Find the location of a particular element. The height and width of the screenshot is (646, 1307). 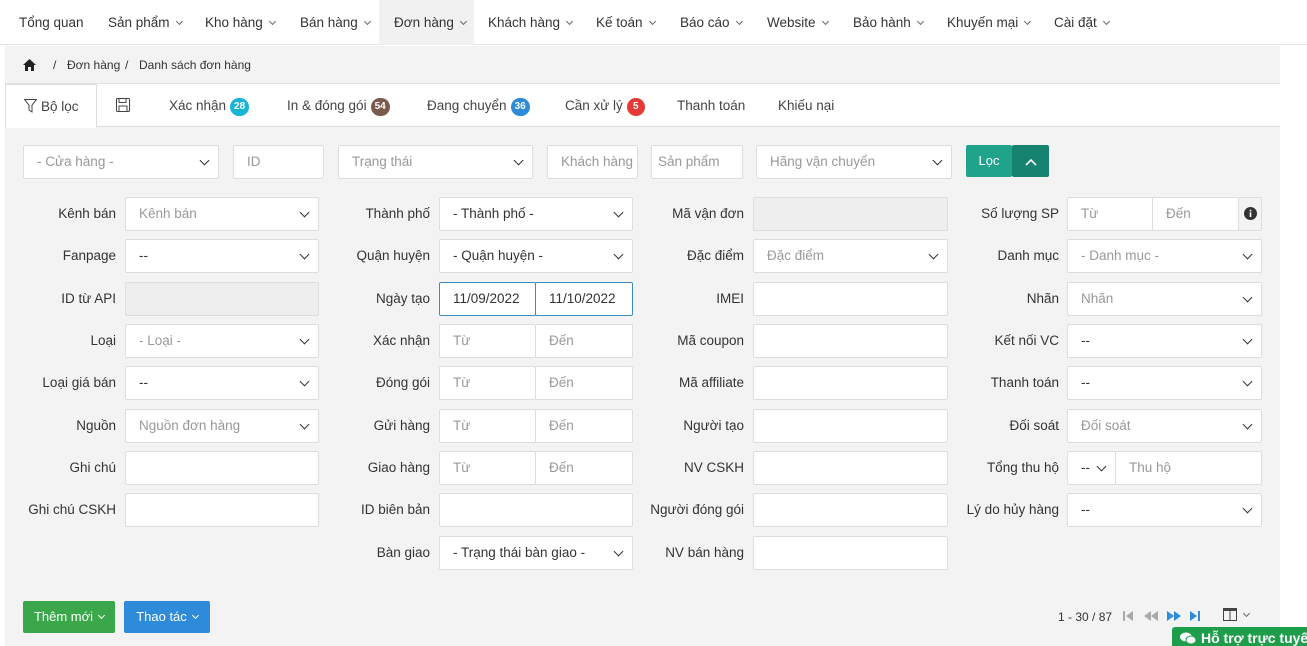

confirm-to: Đến is located at coordinates (584, 341).